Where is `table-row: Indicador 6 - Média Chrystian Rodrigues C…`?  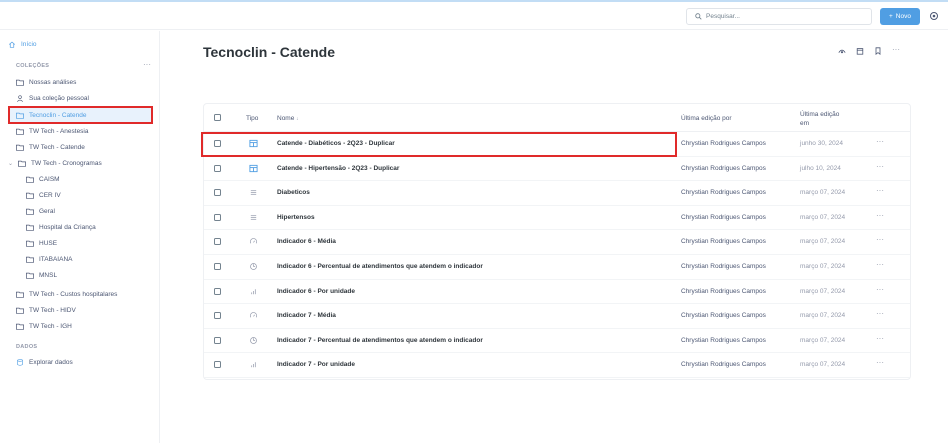
table-row: Indicador 6 - Média Chrystian Rodrigues C… is located at coordinates (557, 242).